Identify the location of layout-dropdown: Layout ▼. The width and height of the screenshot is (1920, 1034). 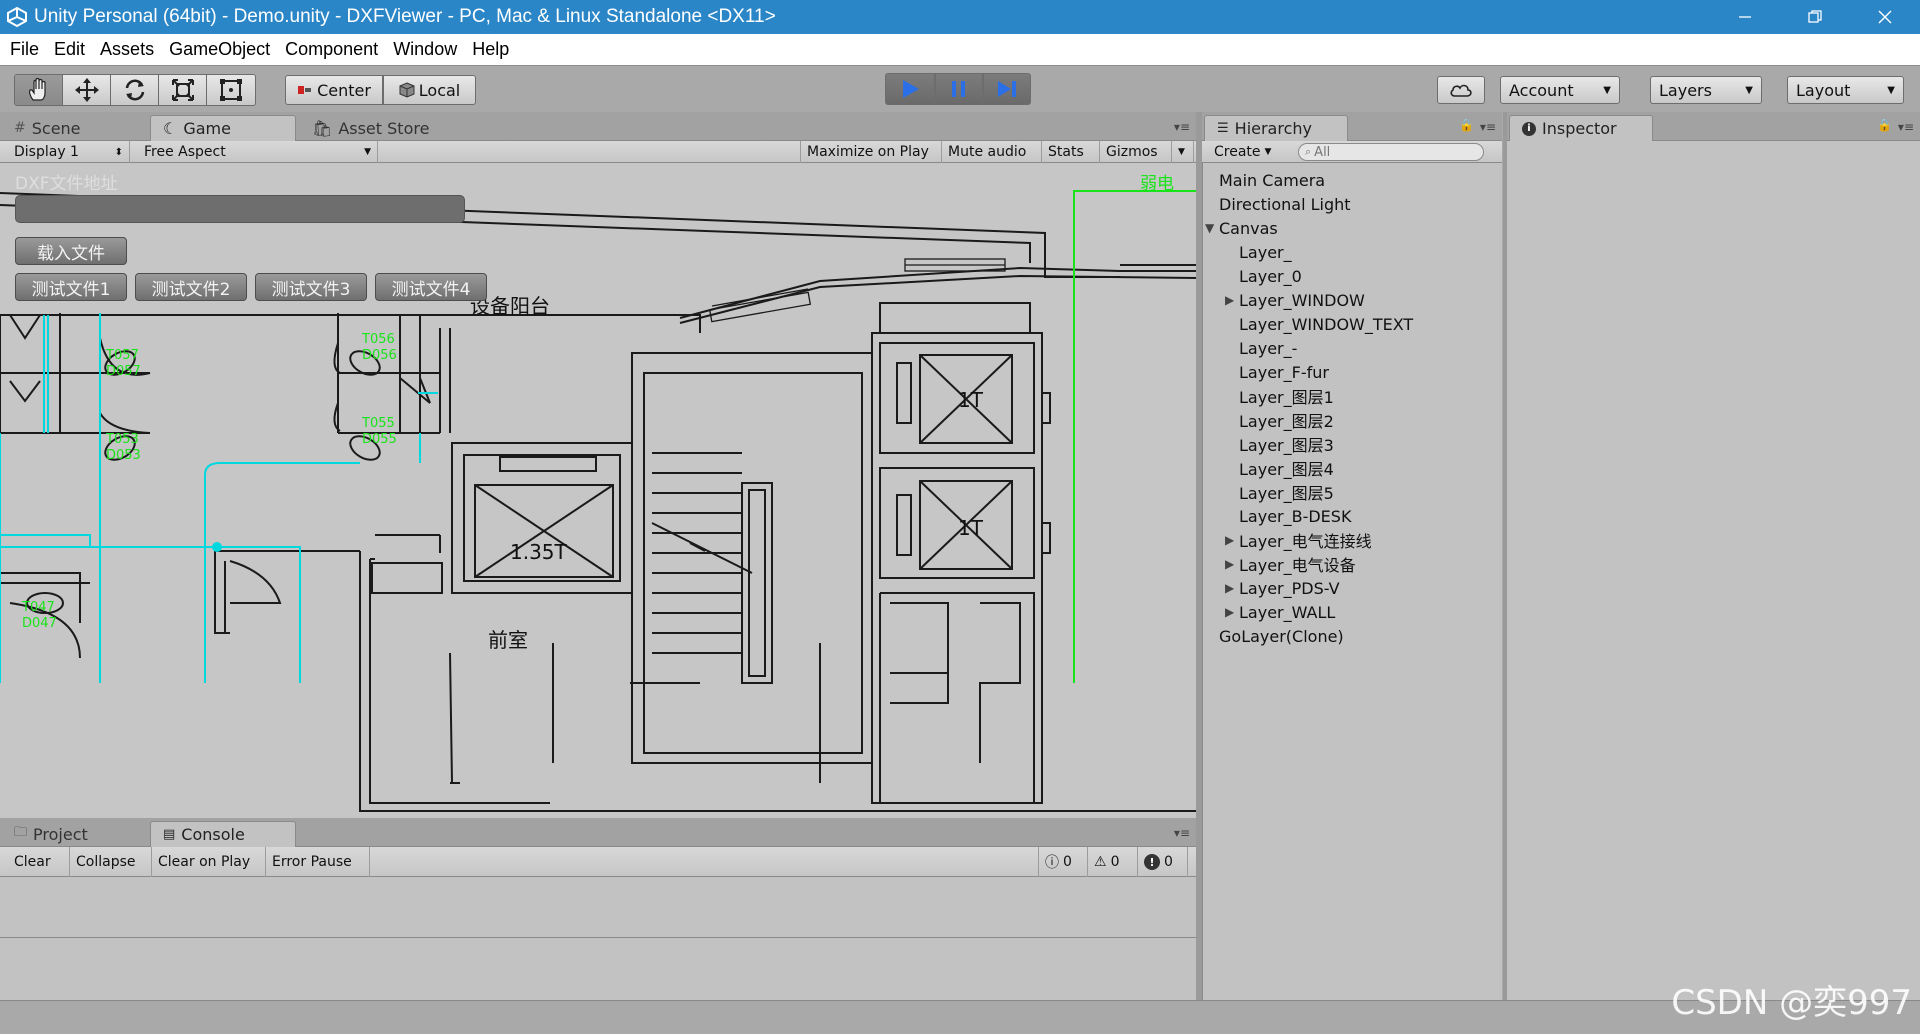
(1845, 90).